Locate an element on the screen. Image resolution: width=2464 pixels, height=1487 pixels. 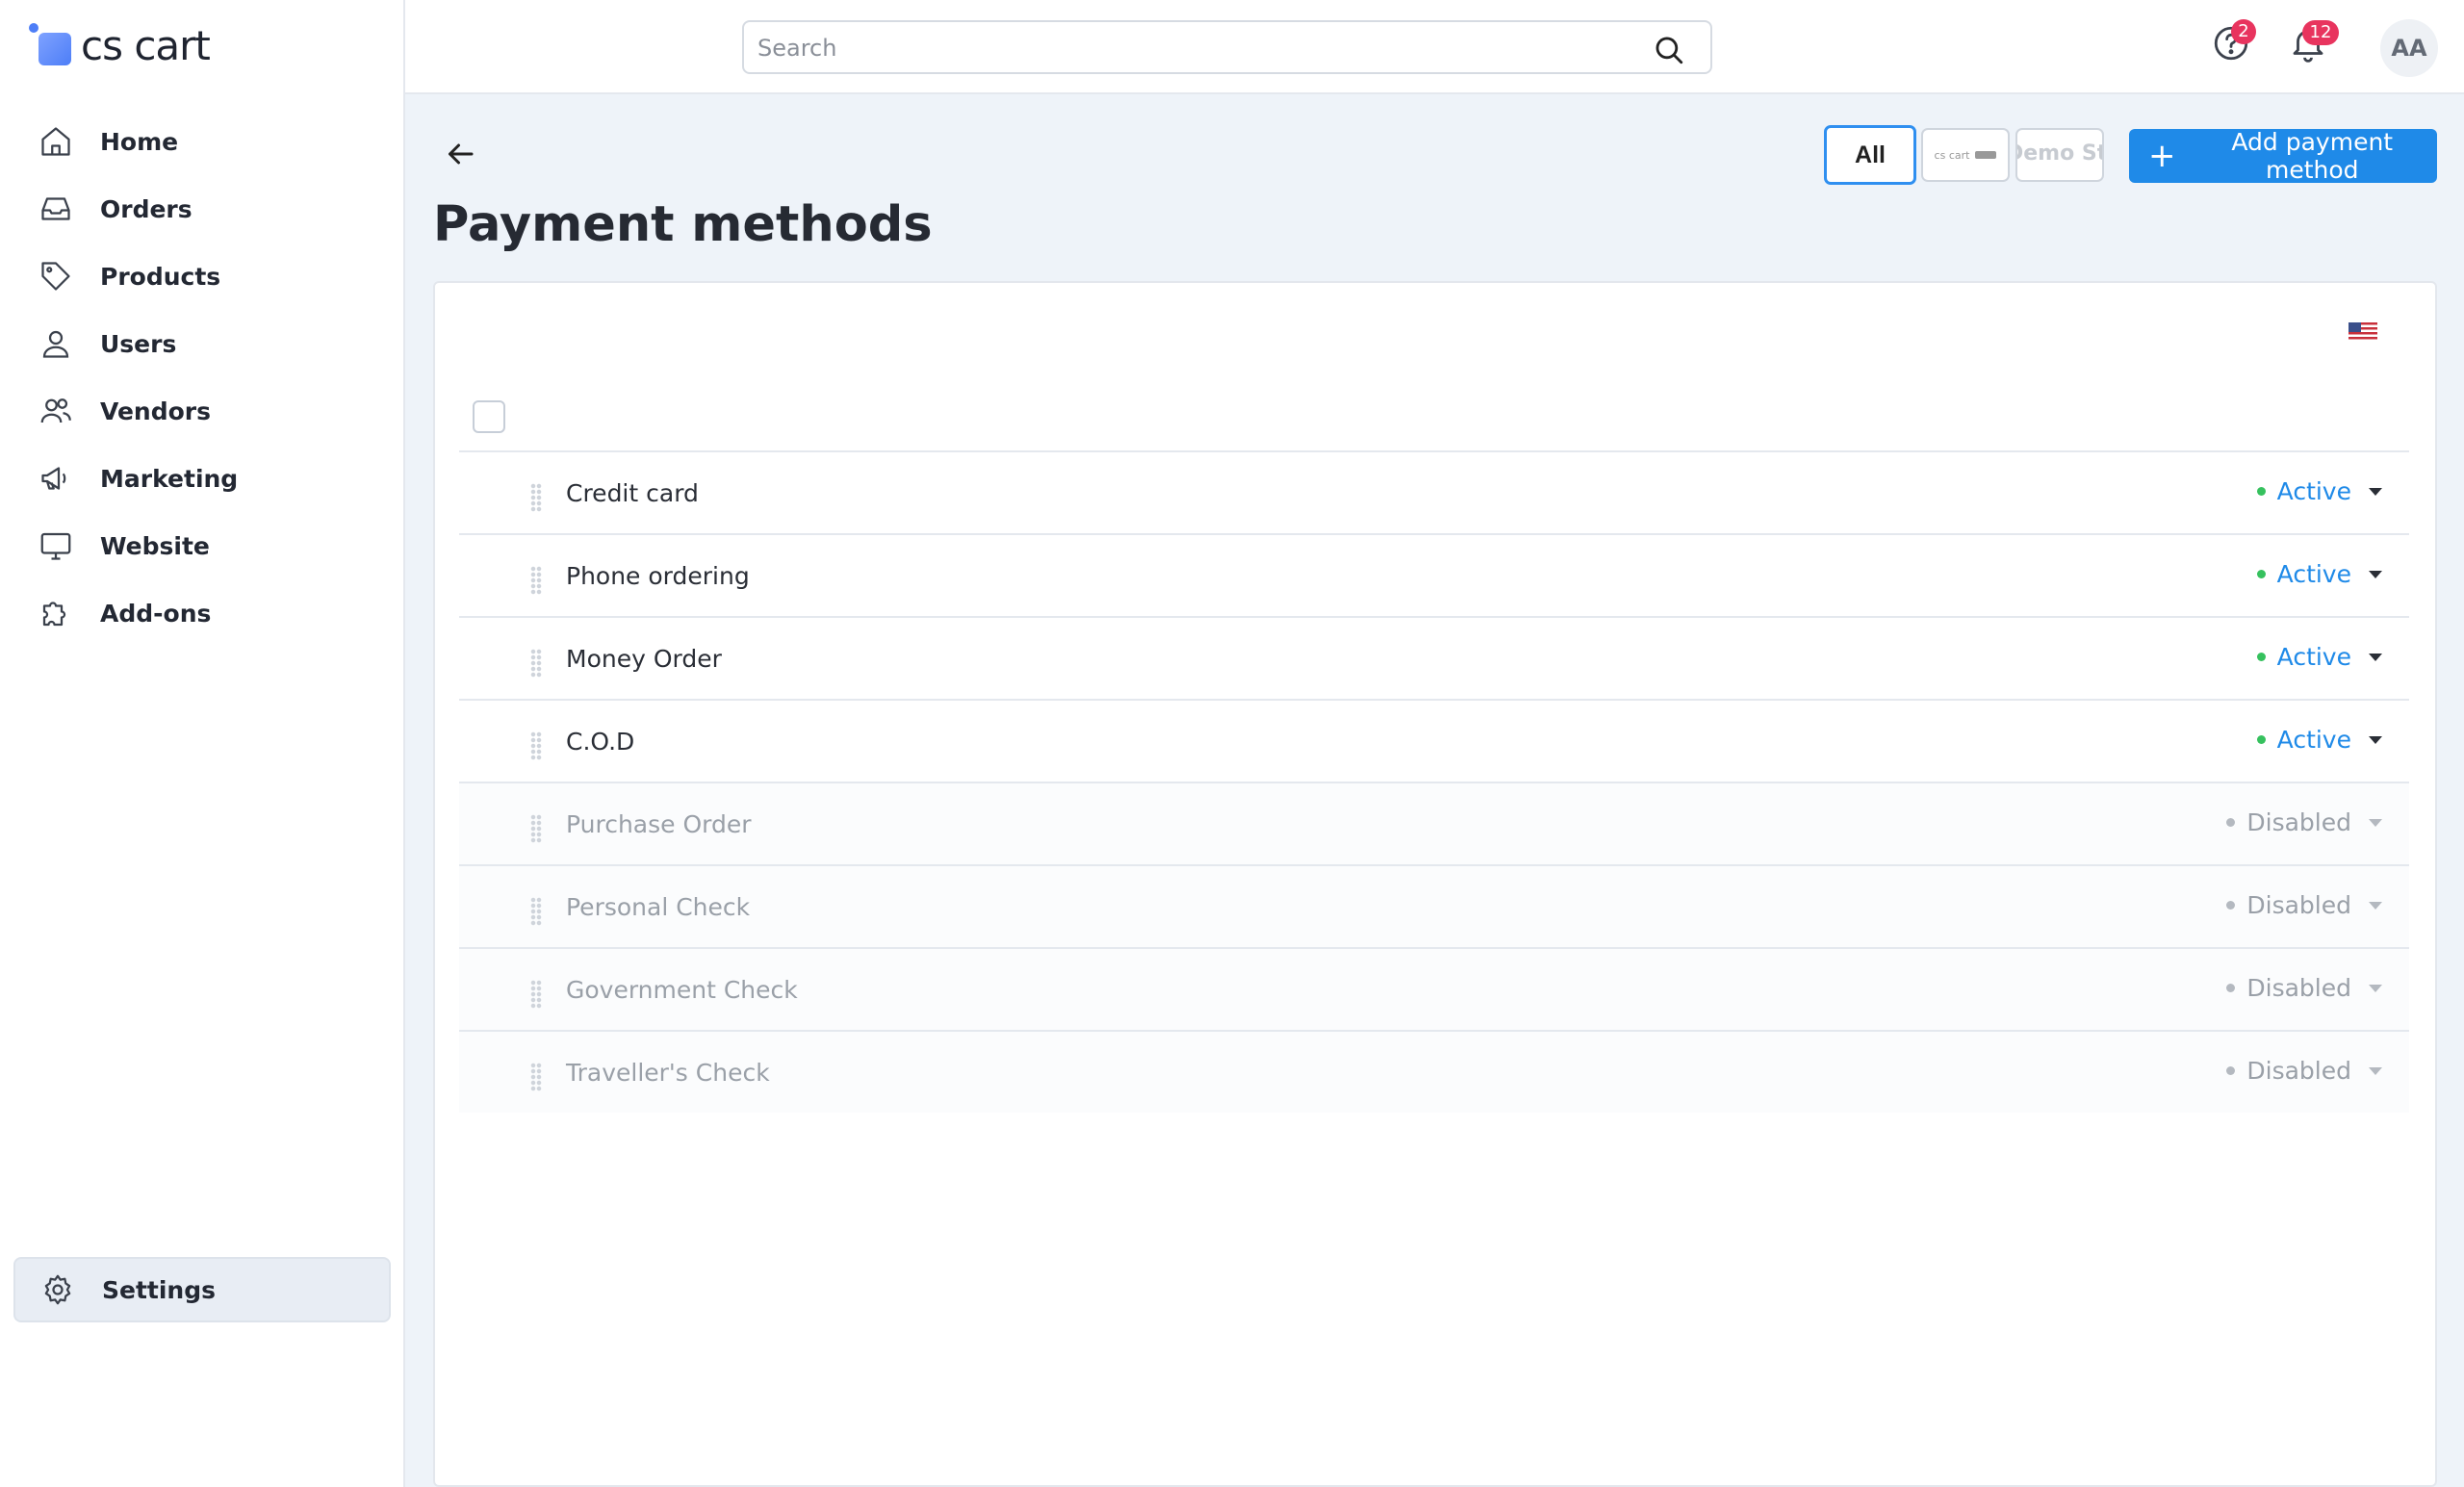
avatar: AA is located at coordinates (2409, 48).